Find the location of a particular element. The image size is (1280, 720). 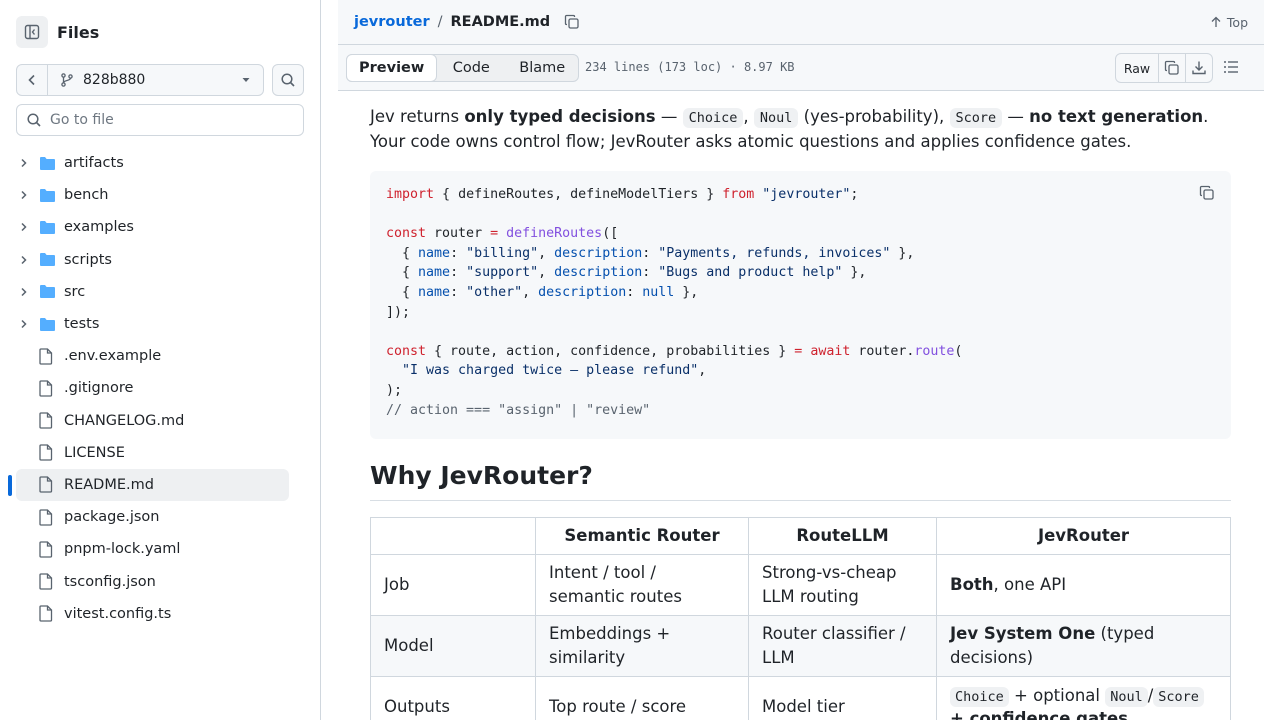

branch-selector: 828b880 is located at coordinates (140, 80).